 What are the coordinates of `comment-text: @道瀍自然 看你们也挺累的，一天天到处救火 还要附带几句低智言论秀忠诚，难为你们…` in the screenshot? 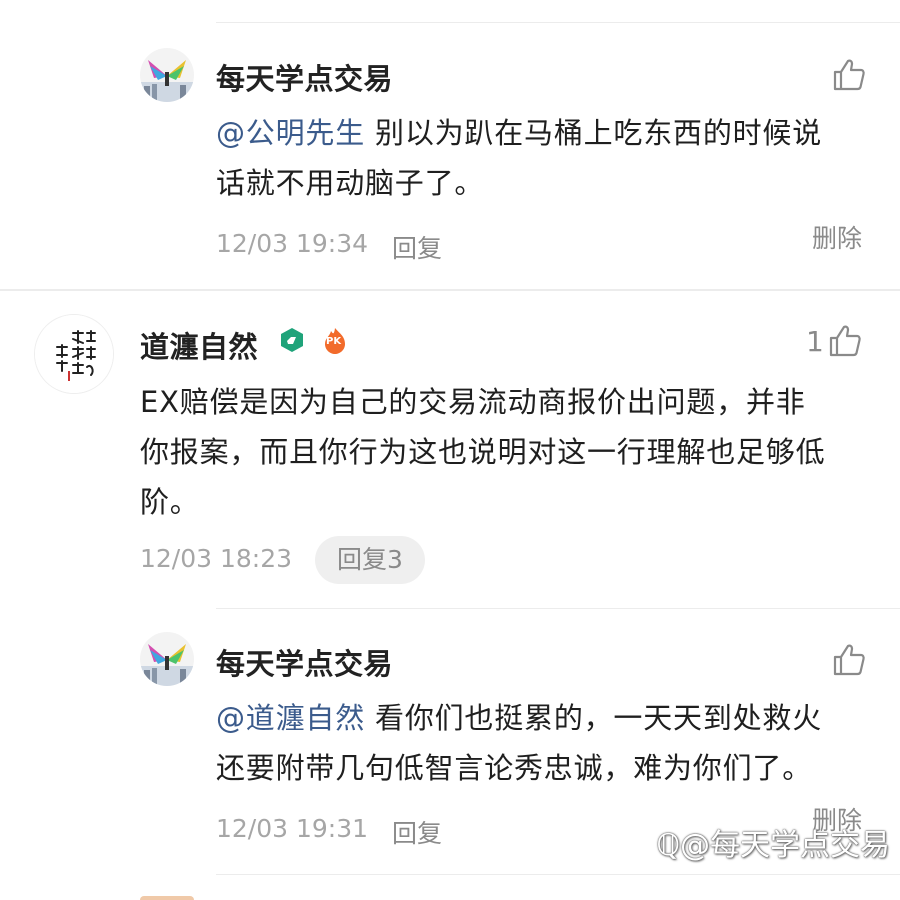 It's located at (546, 743).